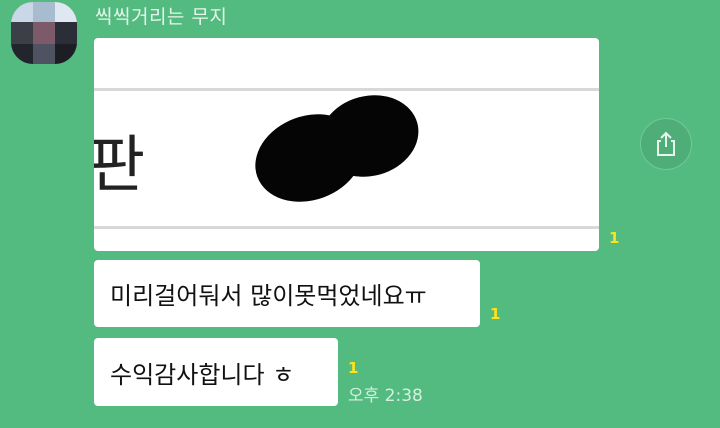 This screenshot has width=720, height=428. I want to click on share-icon, so click(666, 143).